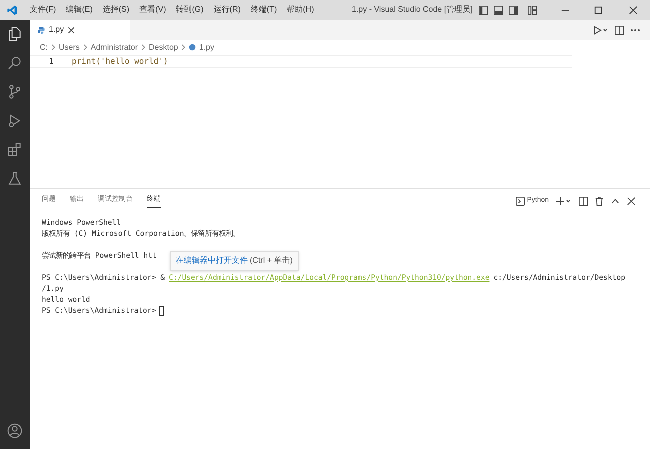  Describe the element at coordinates (264, 10) in the screenshot. I see `menu-item: 终端(T)` at that location.